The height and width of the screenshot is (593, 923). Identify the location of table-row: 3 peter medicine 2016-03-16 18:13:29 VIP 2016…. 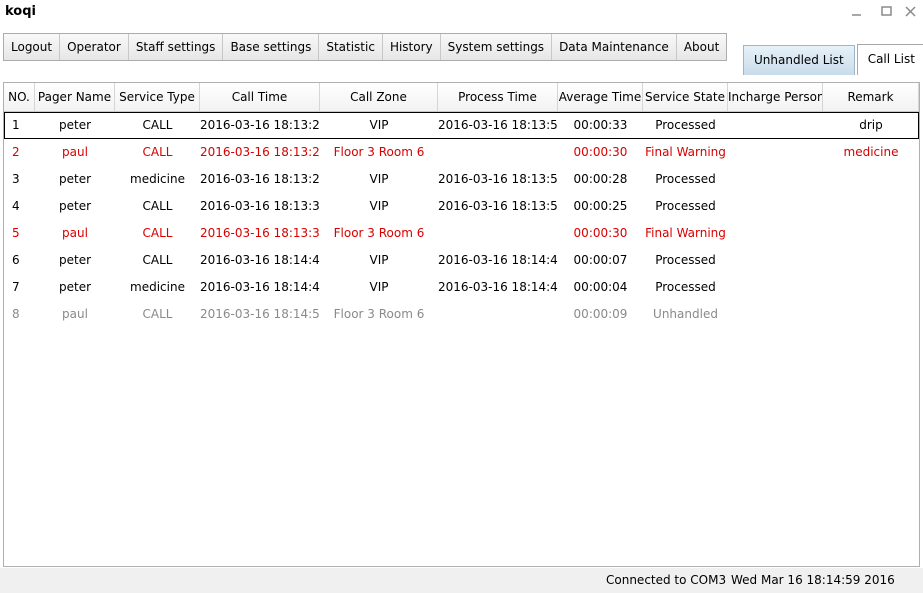
(461, 179).